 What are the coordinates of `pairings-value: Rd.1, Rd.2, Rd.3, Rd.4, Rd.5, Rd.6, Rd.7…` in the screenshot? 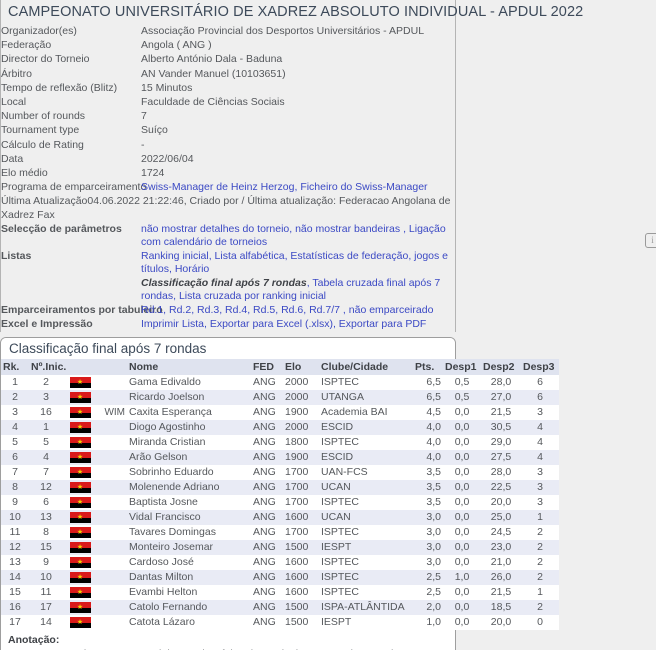 It's located at (298, 311).